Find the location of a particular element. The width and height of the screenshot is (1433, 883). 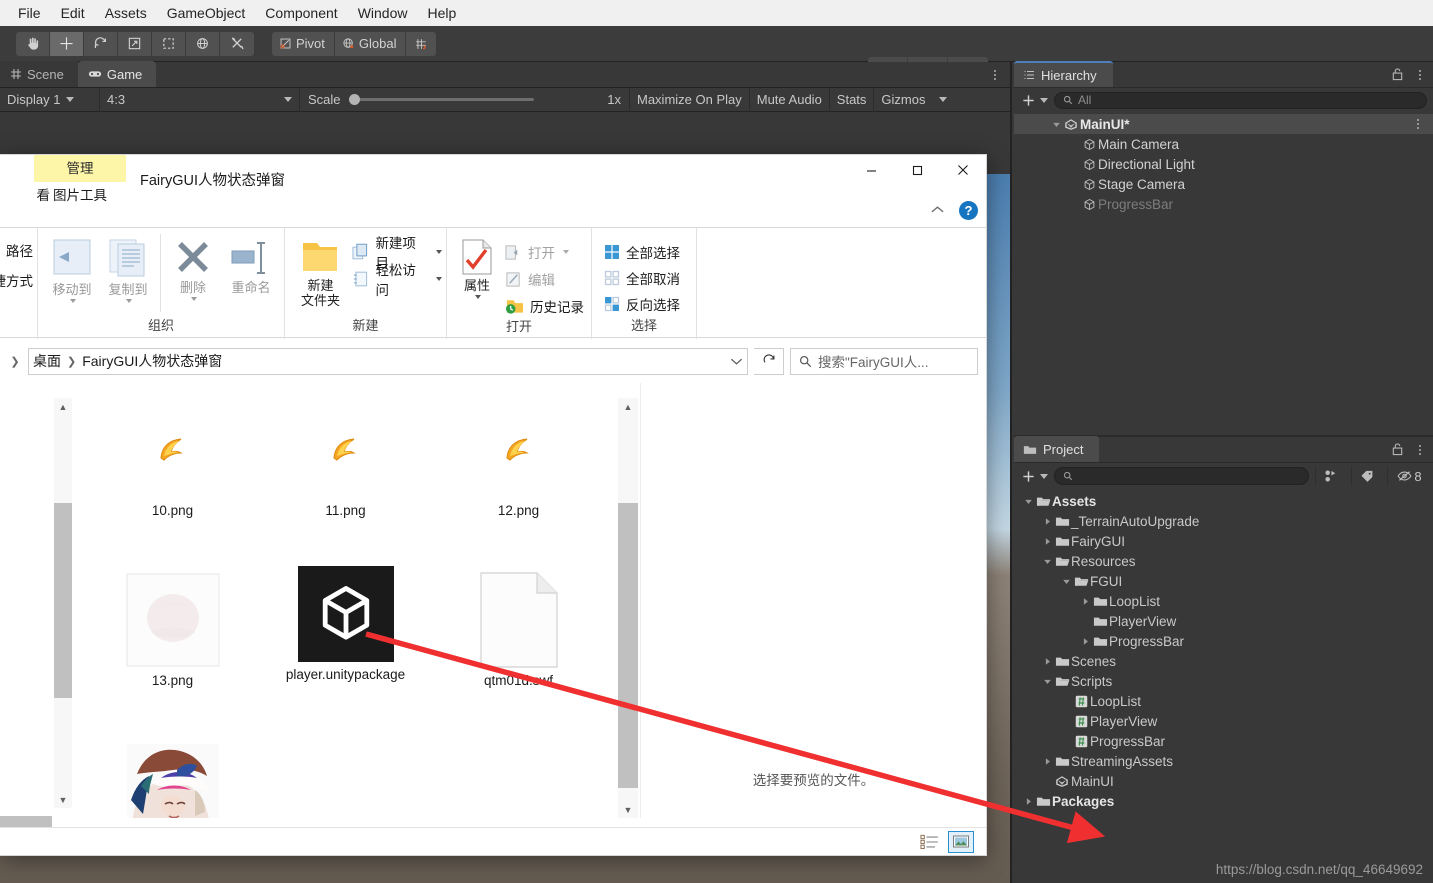

select-none-button: 全部取消 is located at coordinates (642, 278).